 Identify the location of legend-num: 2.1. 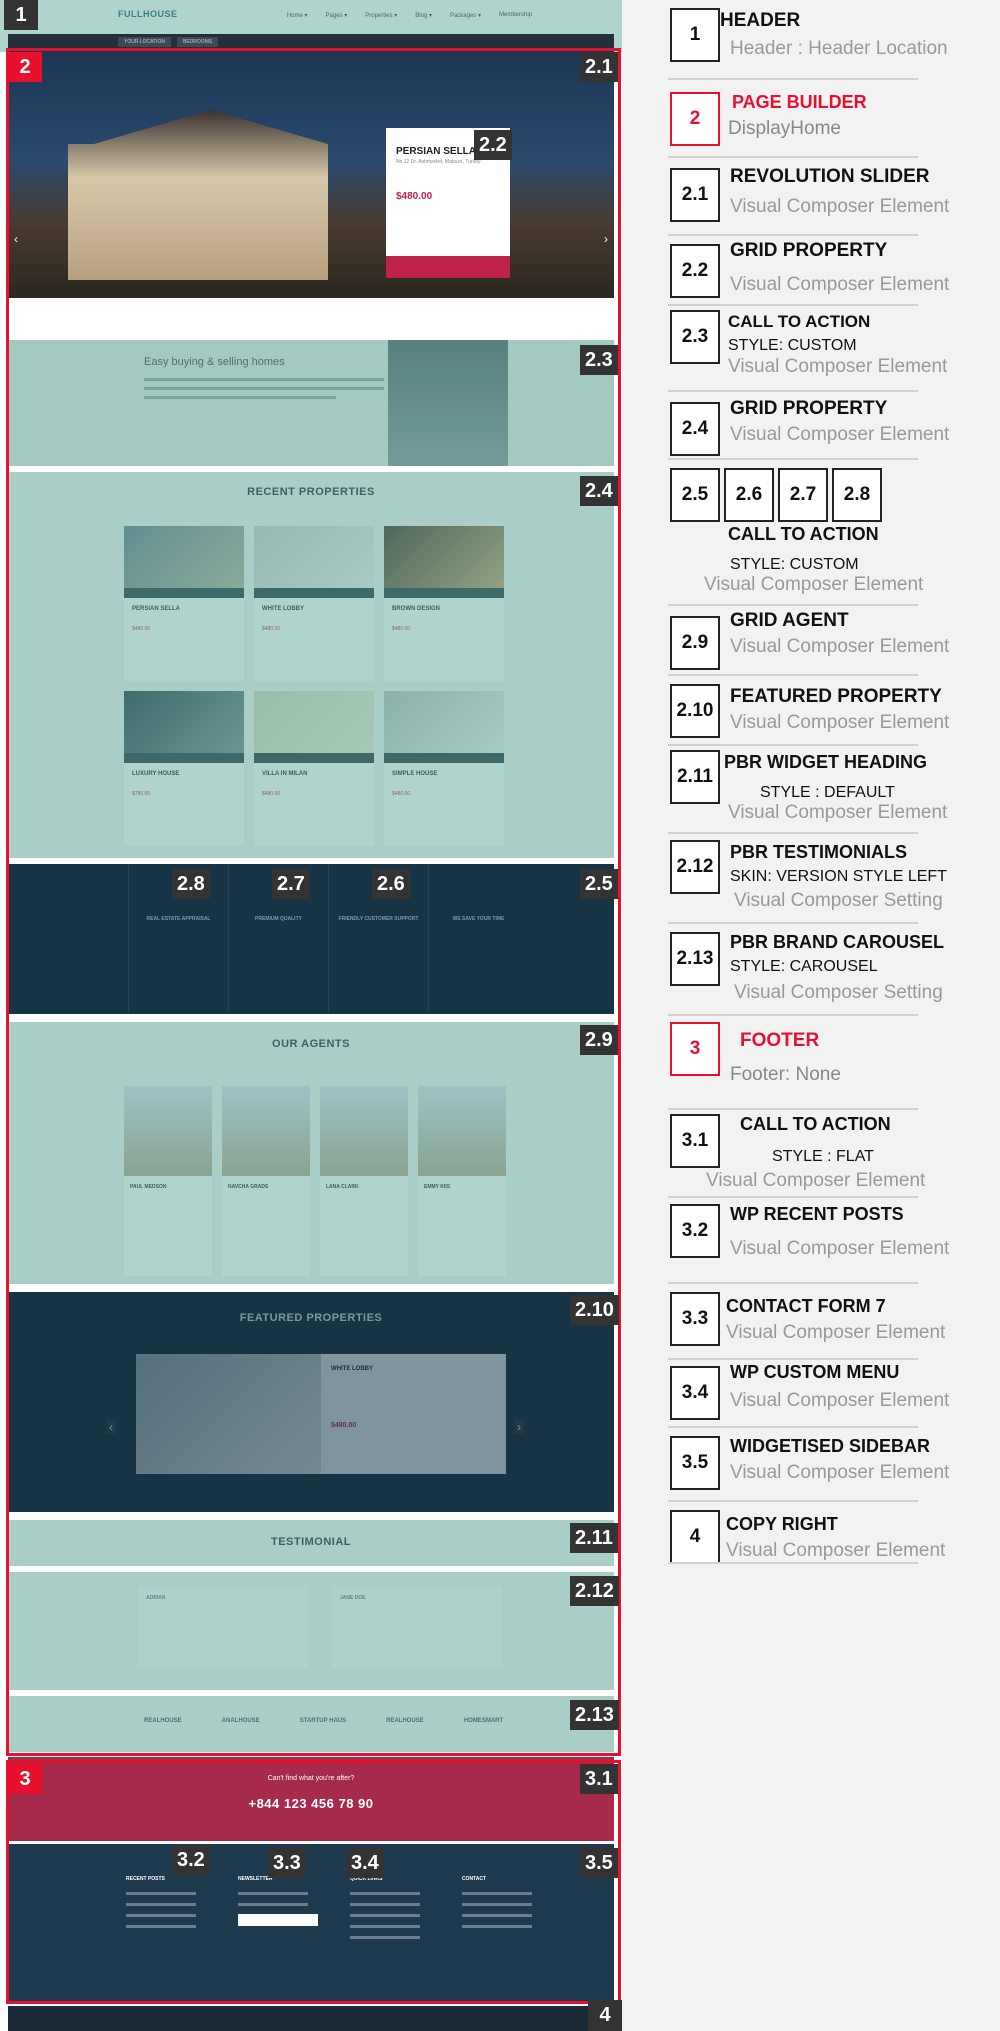
(695, 195).